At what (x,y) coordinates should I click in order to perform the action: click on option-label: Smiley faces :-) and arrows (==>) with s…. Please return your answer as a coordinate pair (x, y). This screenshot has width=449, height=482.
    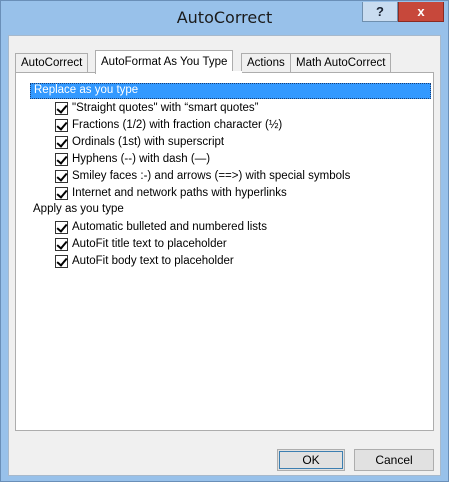
    Looking at the image, I should click on (211, 176).